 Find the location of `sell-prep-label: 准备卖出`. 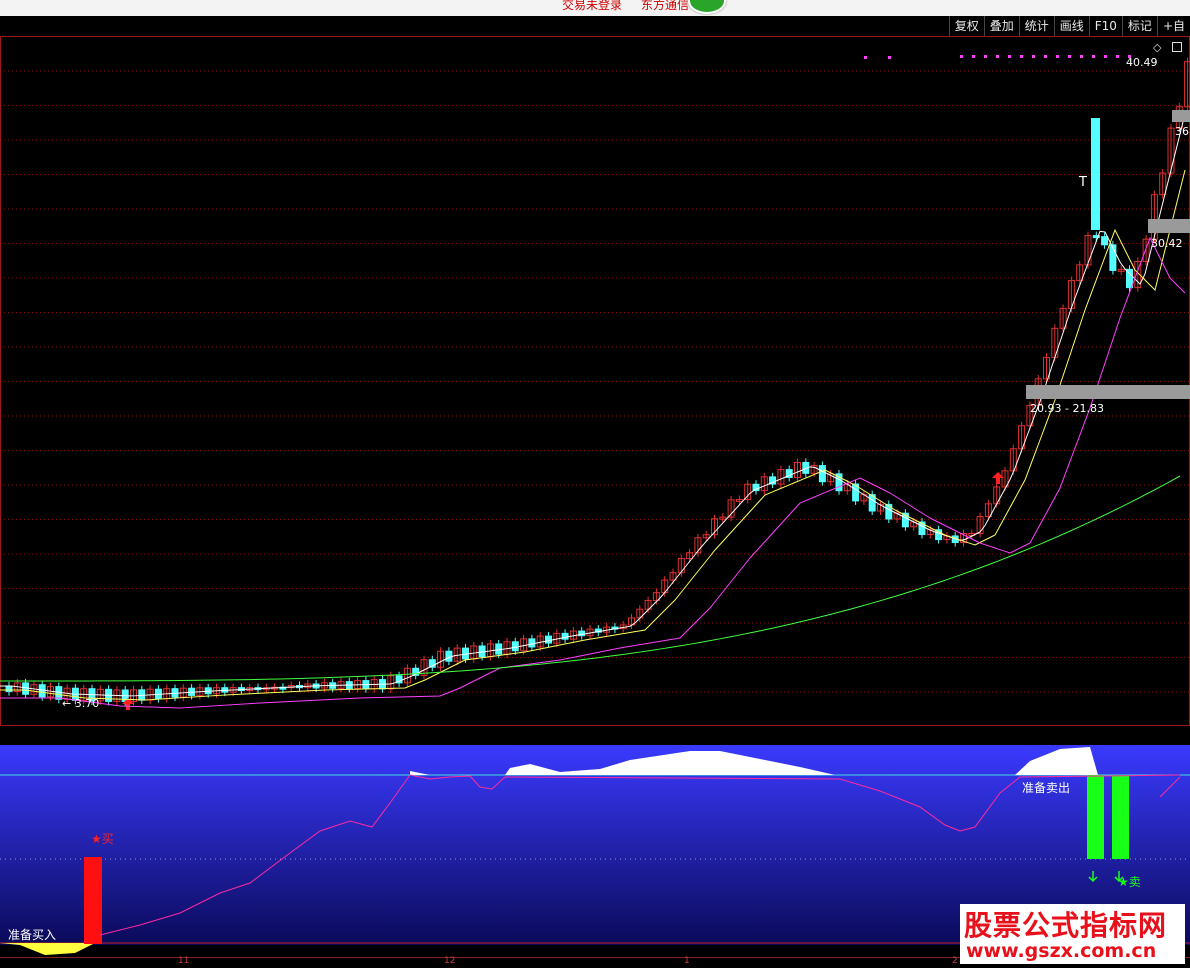

sell-prep-label: 准备卖出 is located at coordinates (1046, 788).